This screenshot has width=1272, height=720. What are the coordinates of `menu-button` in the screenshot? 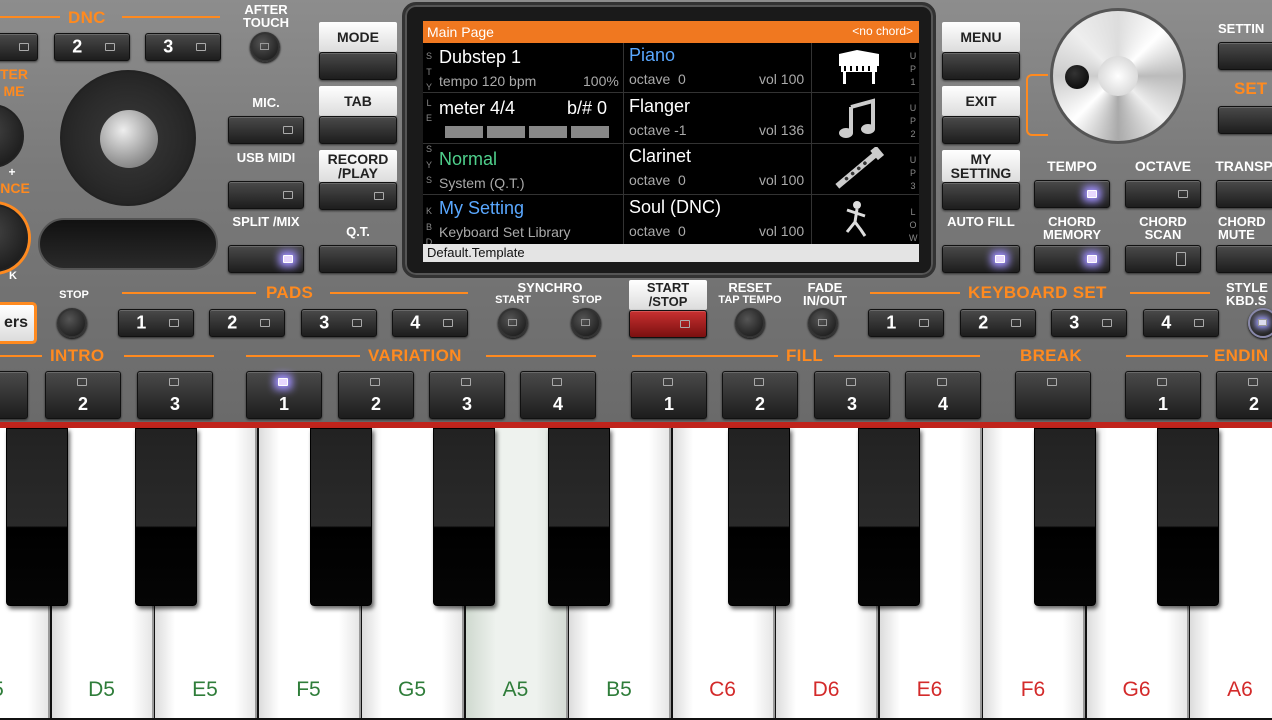 It's located at (981, 66).